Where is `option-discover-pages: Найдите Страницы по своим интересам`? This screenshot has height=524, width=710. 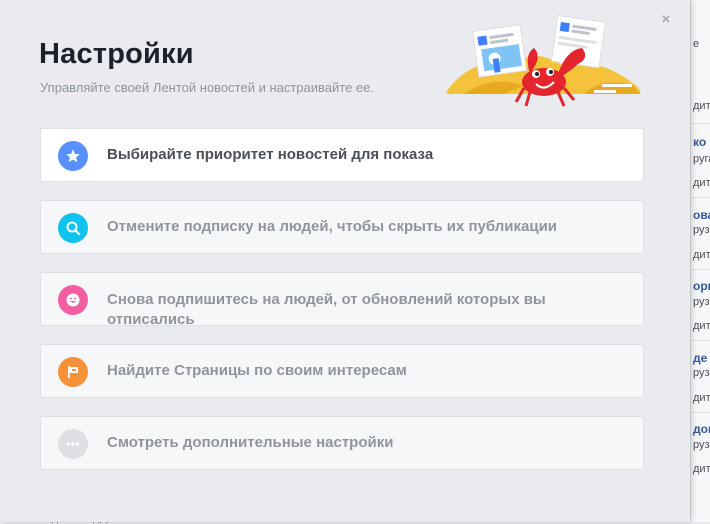
option-discover-pages: Найдите Страницы по своим интересам is located at coordinates (342, 371).